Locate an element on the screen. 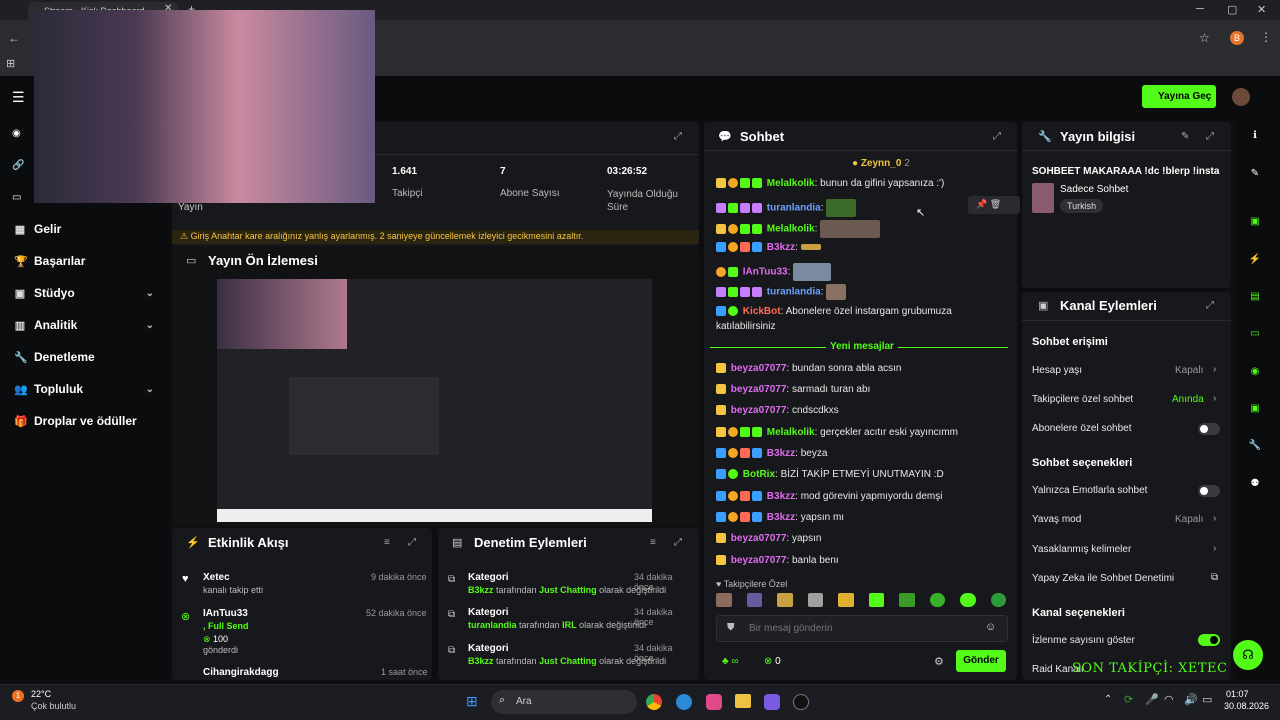  folder-icon is located at coordinates (743, 701).